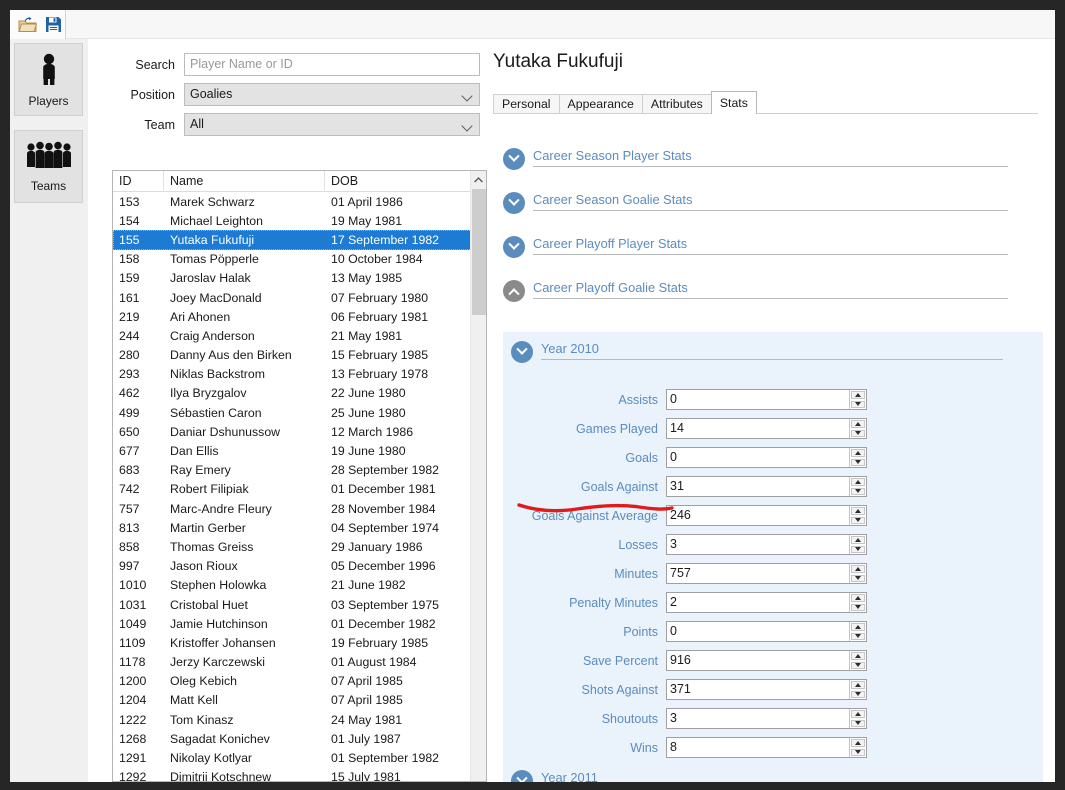 This screenshot has width=1065, height=790. Describe the element at coordinates (53, 25) in the screenshot. I see `save-disk-icon` at that location.